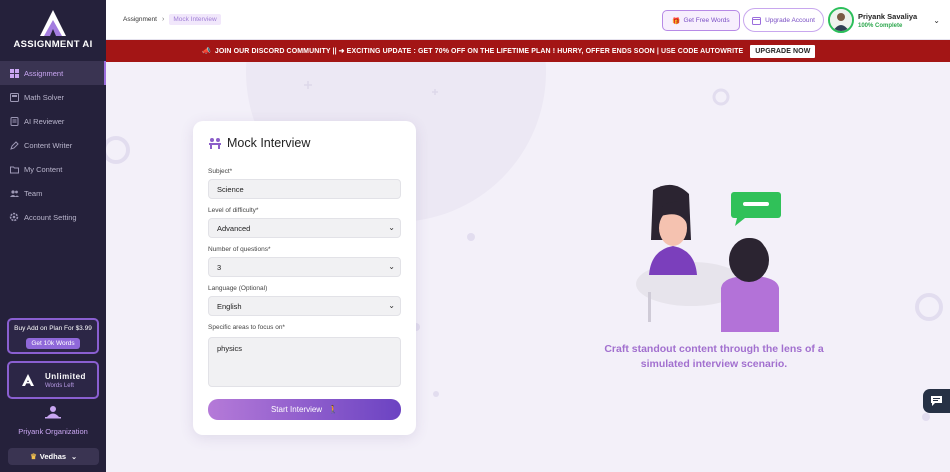  Describe the element at coordinates (783, 51) in the screenshot. I see `upgrade-now-button: UPGRADE NOW` at that location.